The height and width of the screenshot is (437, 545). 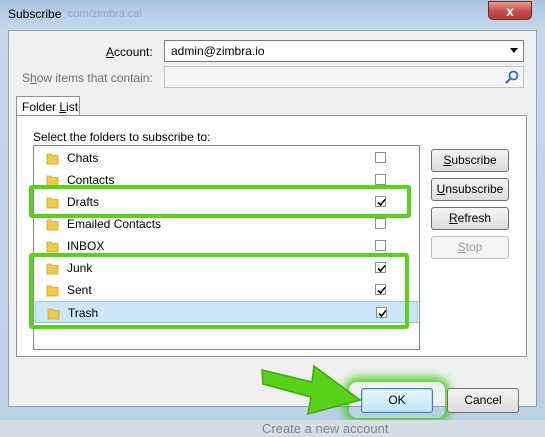 What do you see at coordinates (470, 218) in the screenshot?
I see `refresh-button: Refresh` at bounding box center [470, 218].